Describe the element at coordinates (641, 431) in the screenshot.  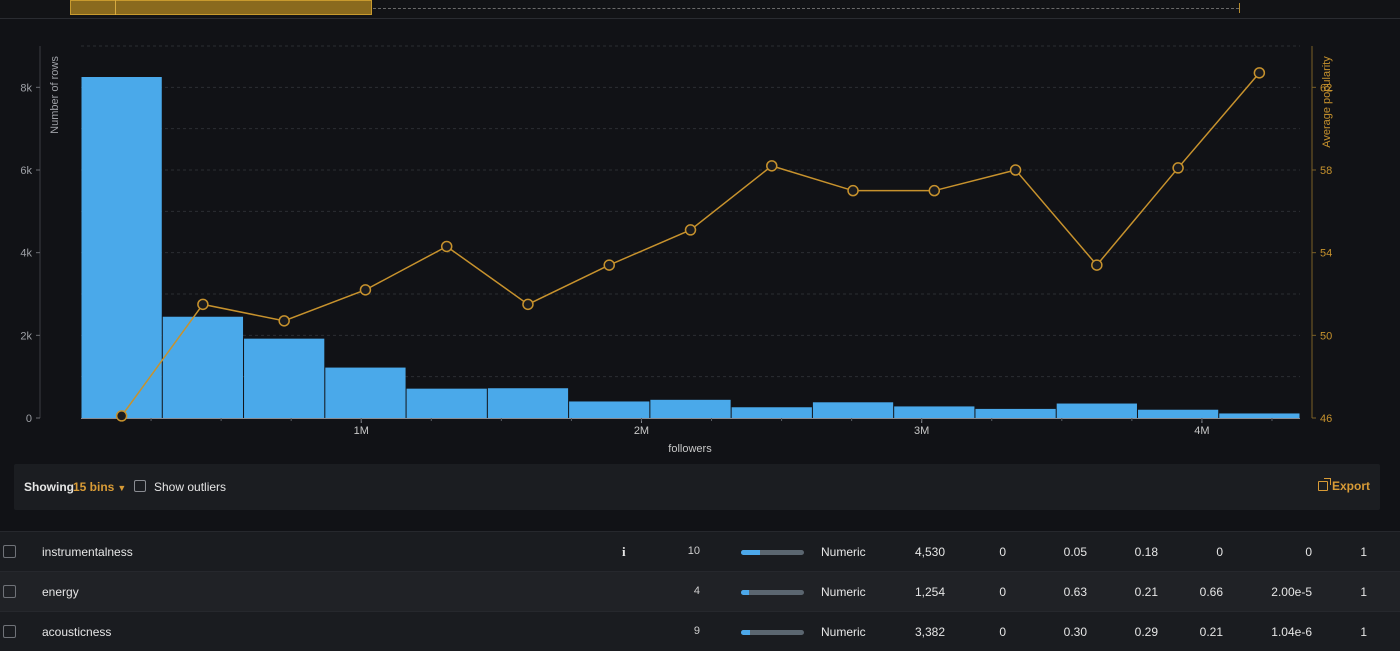
I see `x-tick-label: 2M` at that location.